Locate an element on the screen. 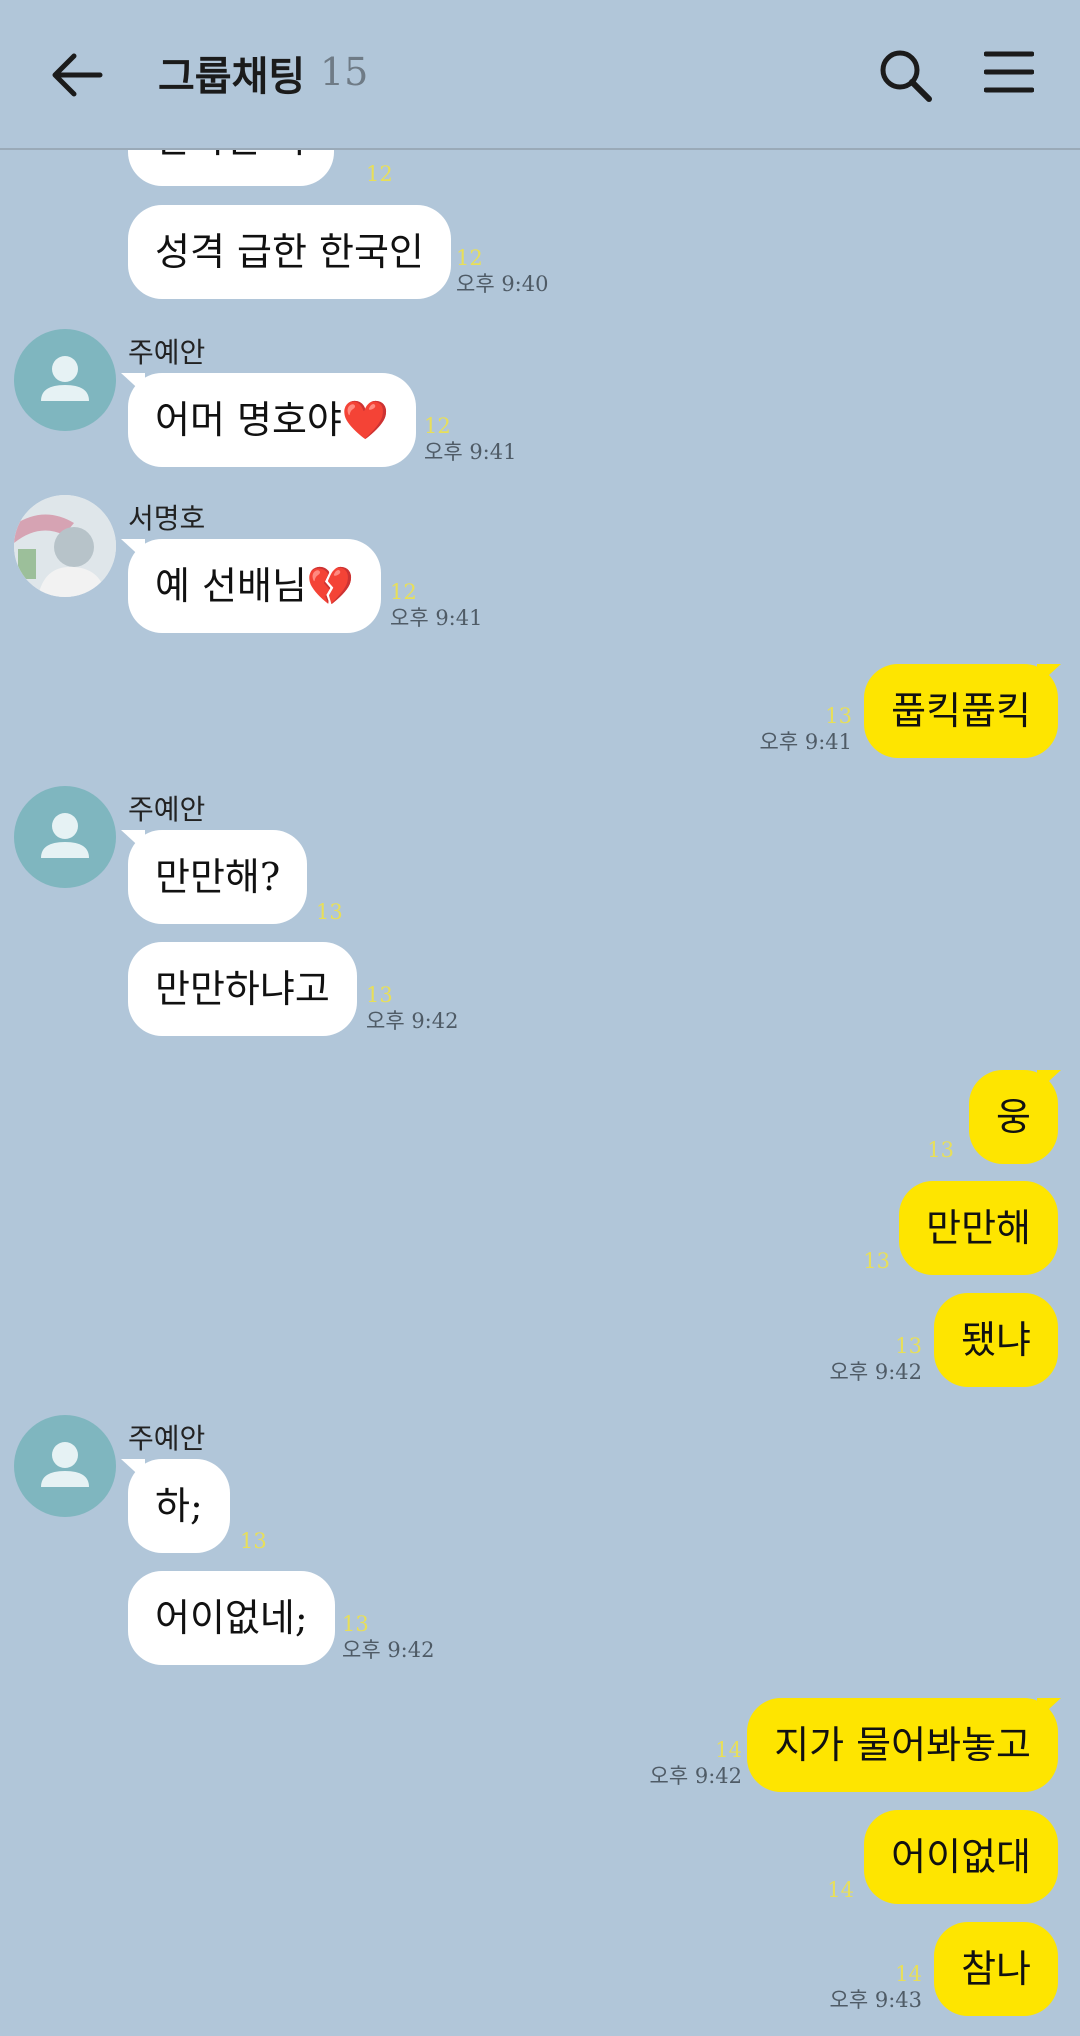 This screenshot has width=1080, height=2036. menu-button is located at coordinates (1009, 72).